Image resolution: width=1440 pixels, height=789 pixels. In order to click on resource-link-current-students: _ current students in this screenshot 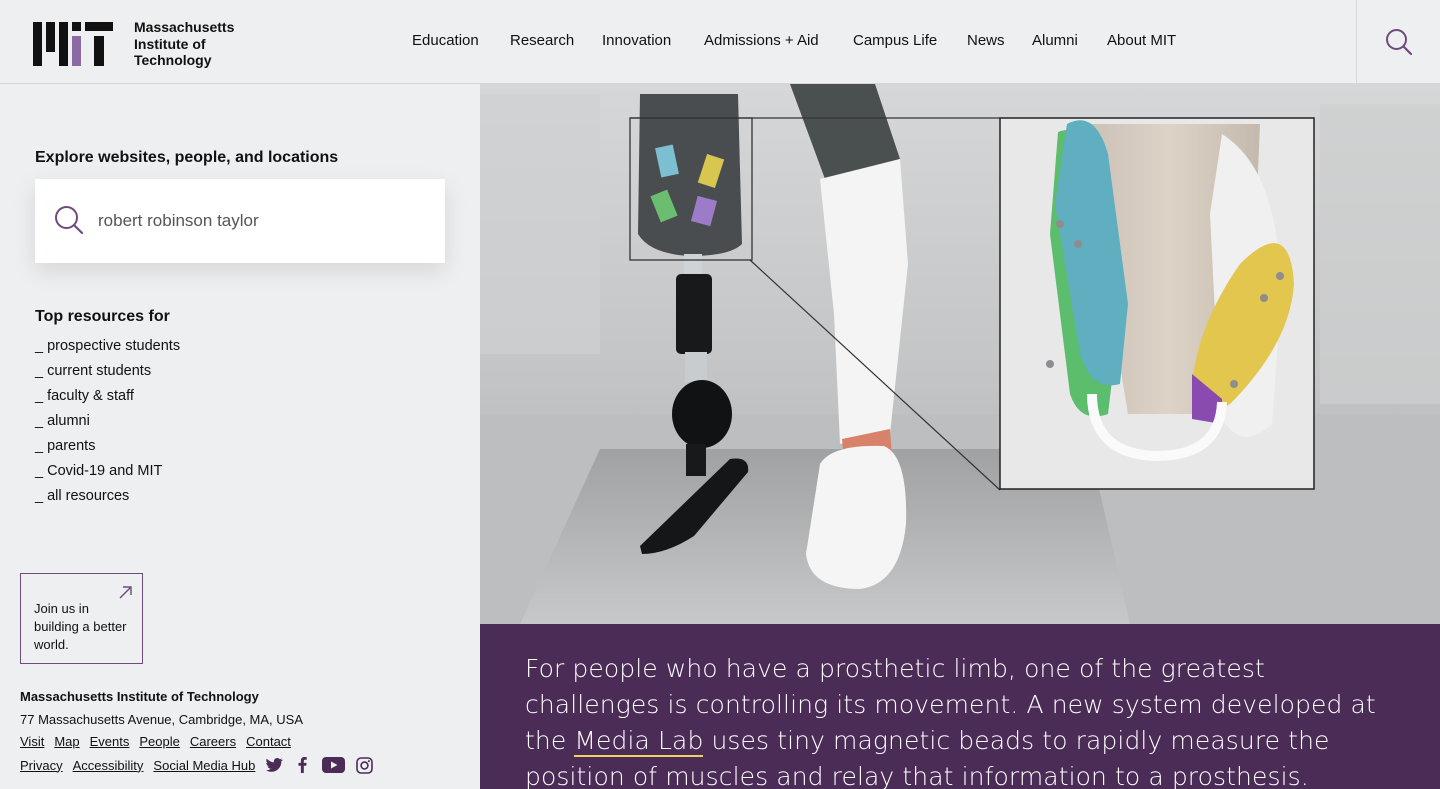, I will do `click(93, 371)`.